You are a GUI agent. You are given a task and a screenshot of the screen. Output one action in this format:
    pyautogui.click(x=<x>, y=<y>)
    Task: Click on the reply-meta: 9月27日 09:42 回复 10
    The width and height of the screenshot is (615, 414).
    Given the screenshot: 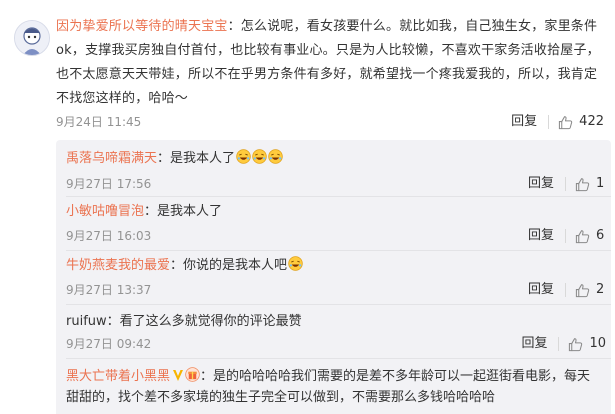 What is the action you would take?
    pyautogui.click(x=336, y=344)
    